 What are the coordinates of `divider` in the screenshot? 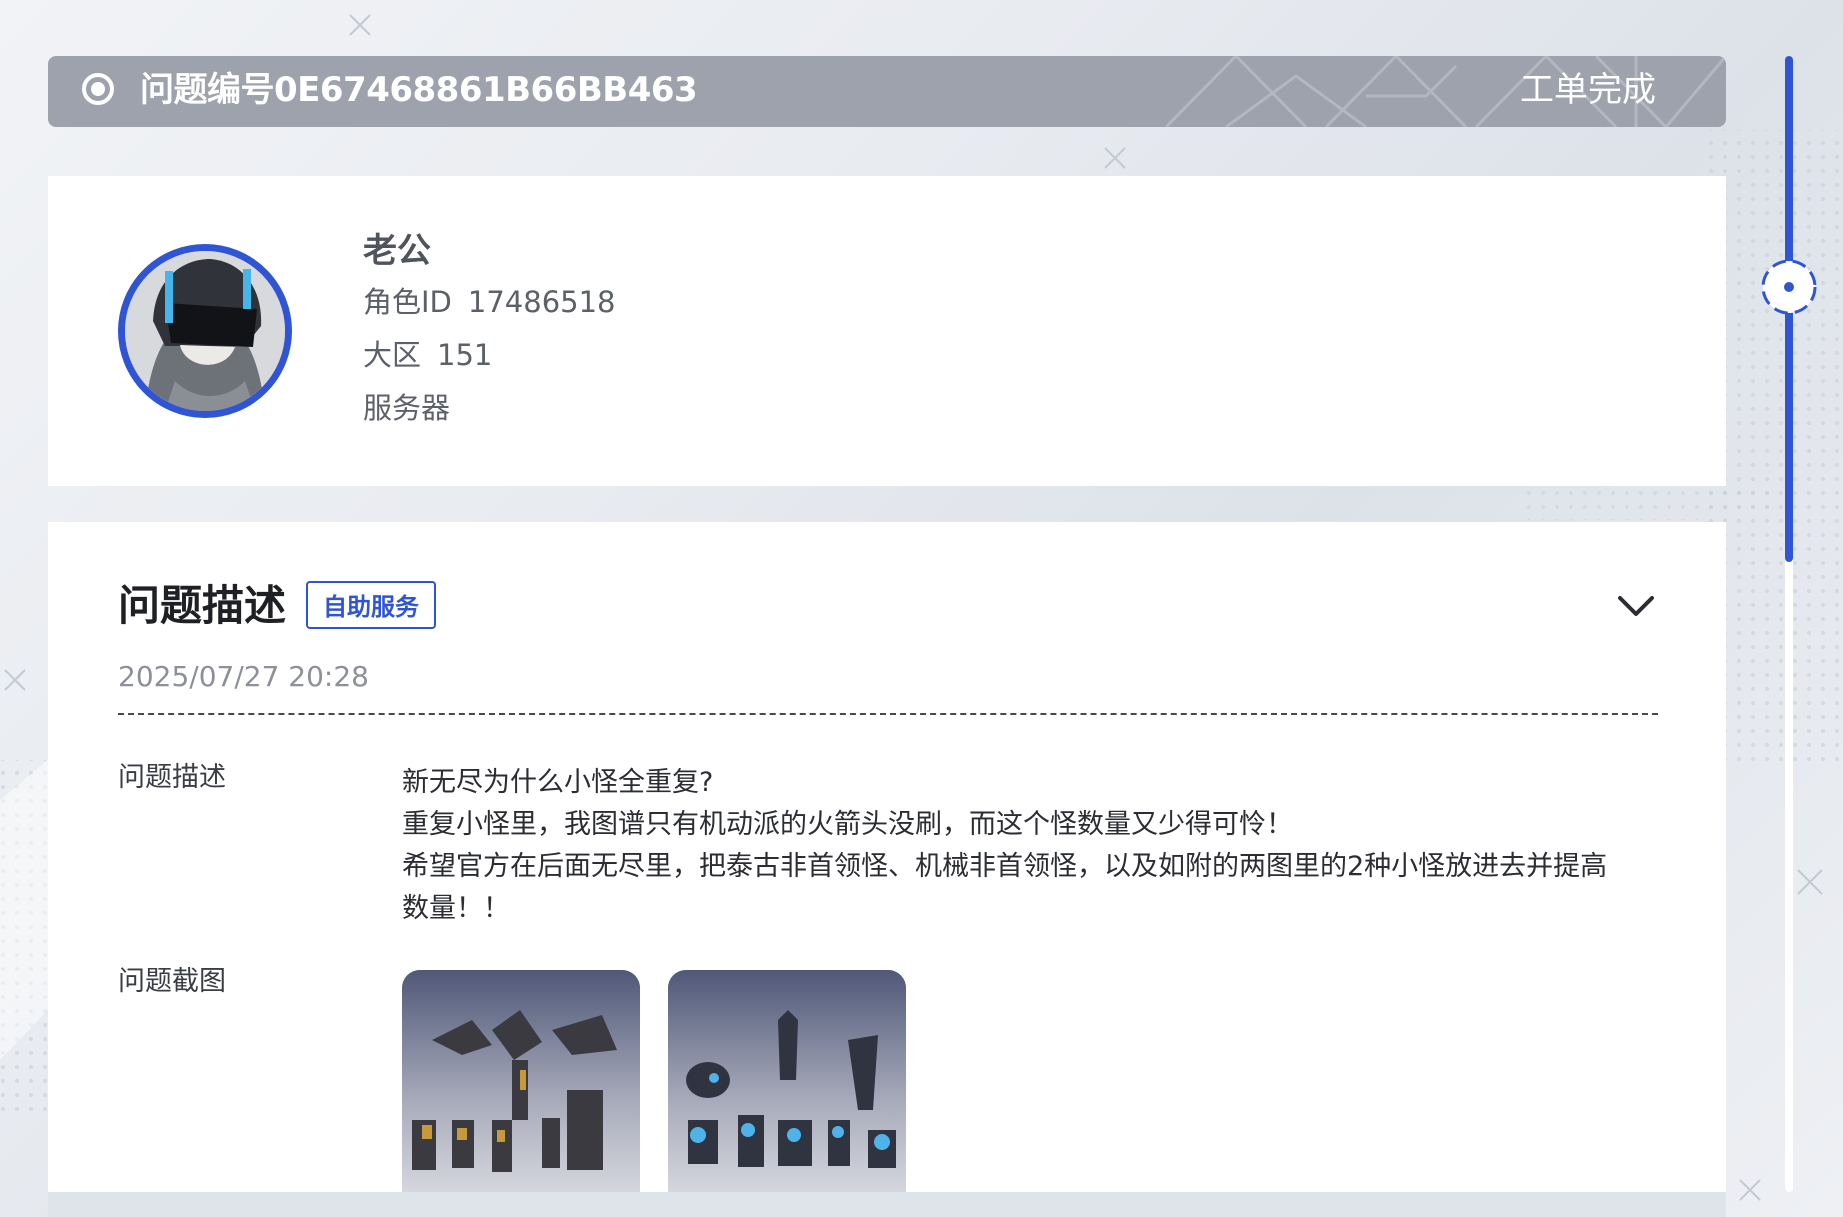 It's located at (888, 714).